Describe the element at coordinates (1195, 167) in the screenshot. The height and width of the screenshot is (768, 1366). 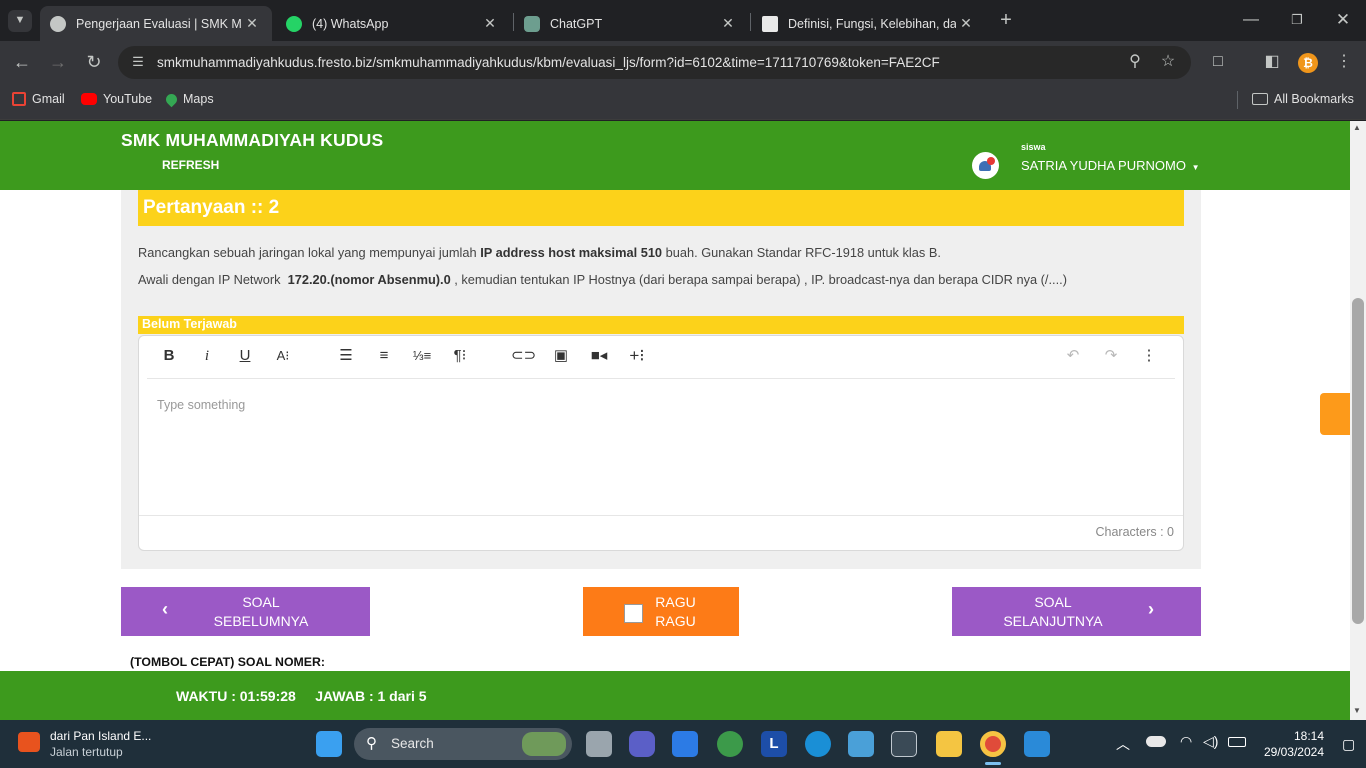
I see `caret-down-icon: ▼` at that location.